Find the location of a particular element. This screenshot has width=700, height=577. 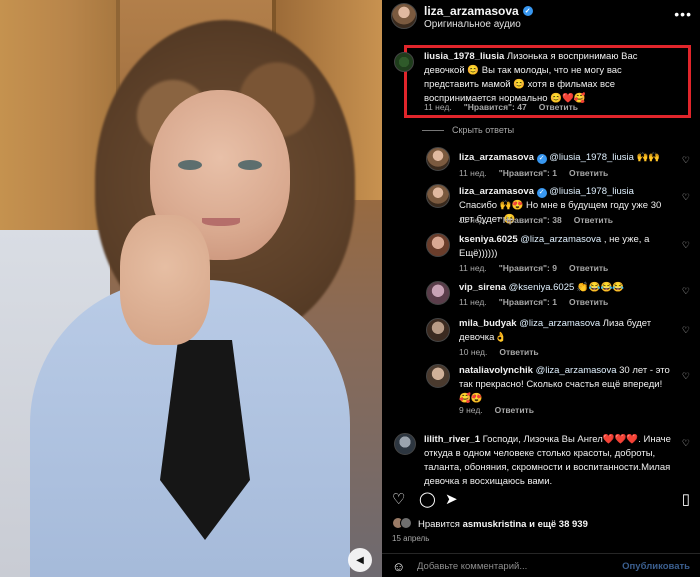

liker-avatars is located at coordinates (402, 524).